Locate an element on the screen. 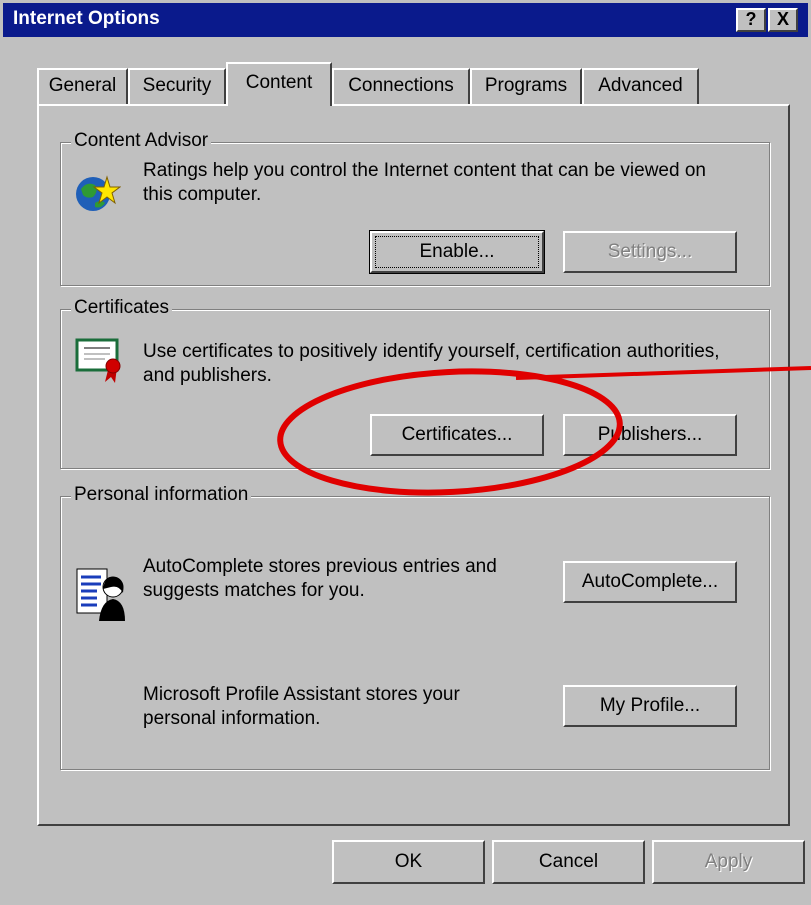 The height and width of the screenshot is (905, 811). globe-star-icon is located at coordinates (98, 193).